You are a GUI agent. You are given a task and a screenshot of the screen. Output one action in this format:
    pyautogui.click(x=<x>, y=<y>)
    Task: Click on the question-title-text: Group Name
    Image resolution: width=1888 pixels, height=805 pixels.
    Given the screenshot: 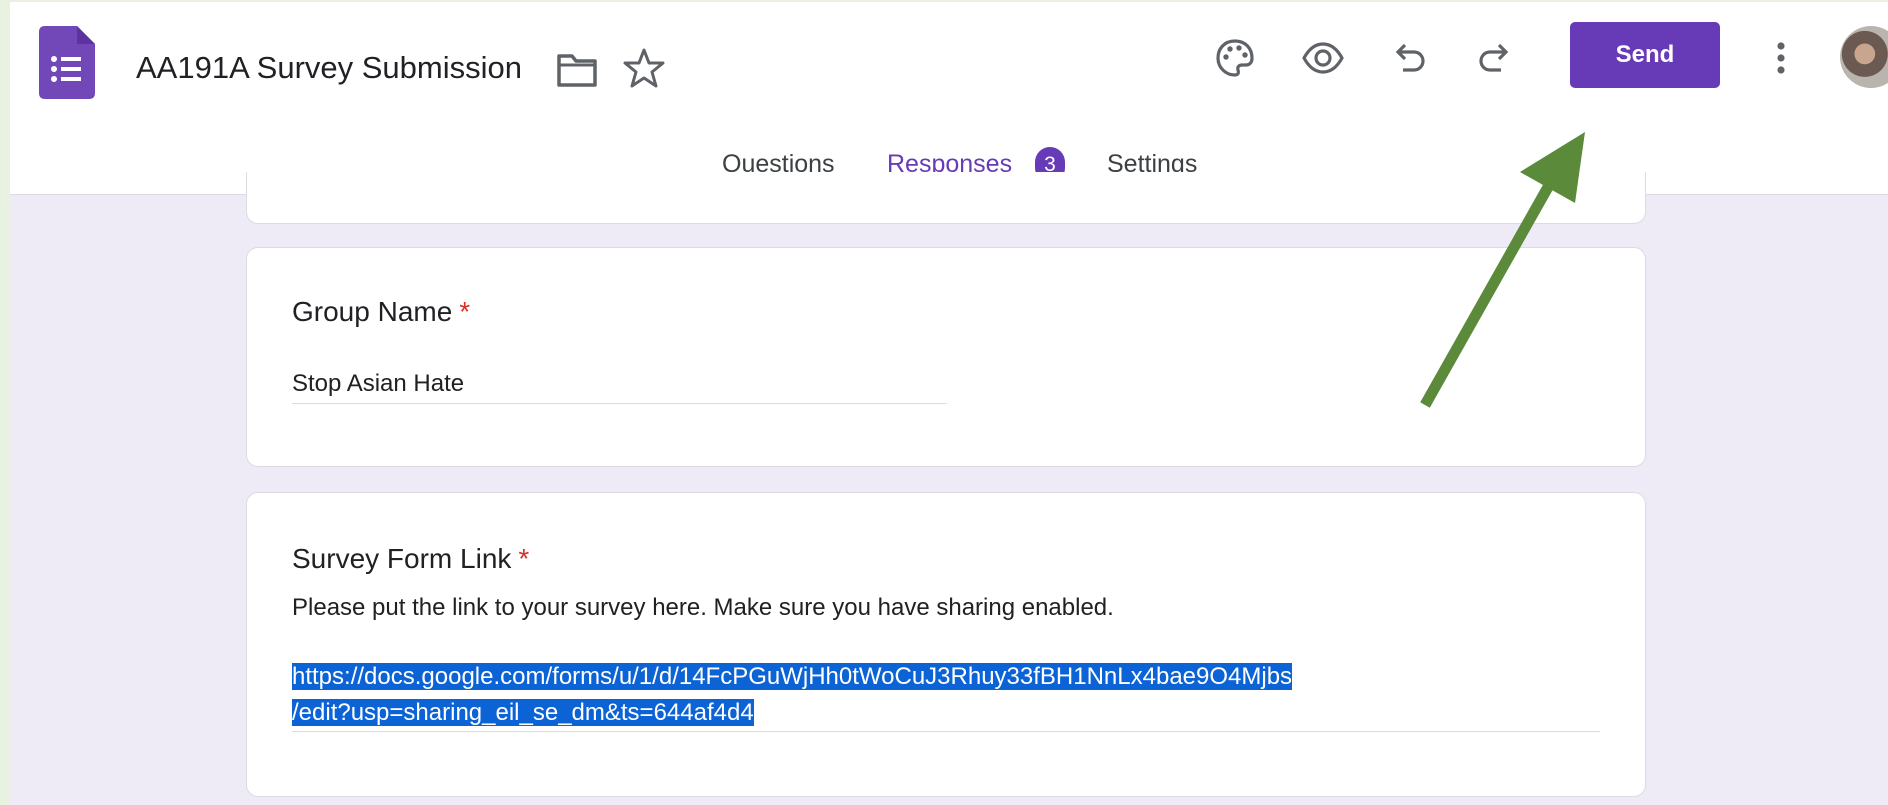 What is the action you would take?
    pyautogui.click(x=372, y=311)
    